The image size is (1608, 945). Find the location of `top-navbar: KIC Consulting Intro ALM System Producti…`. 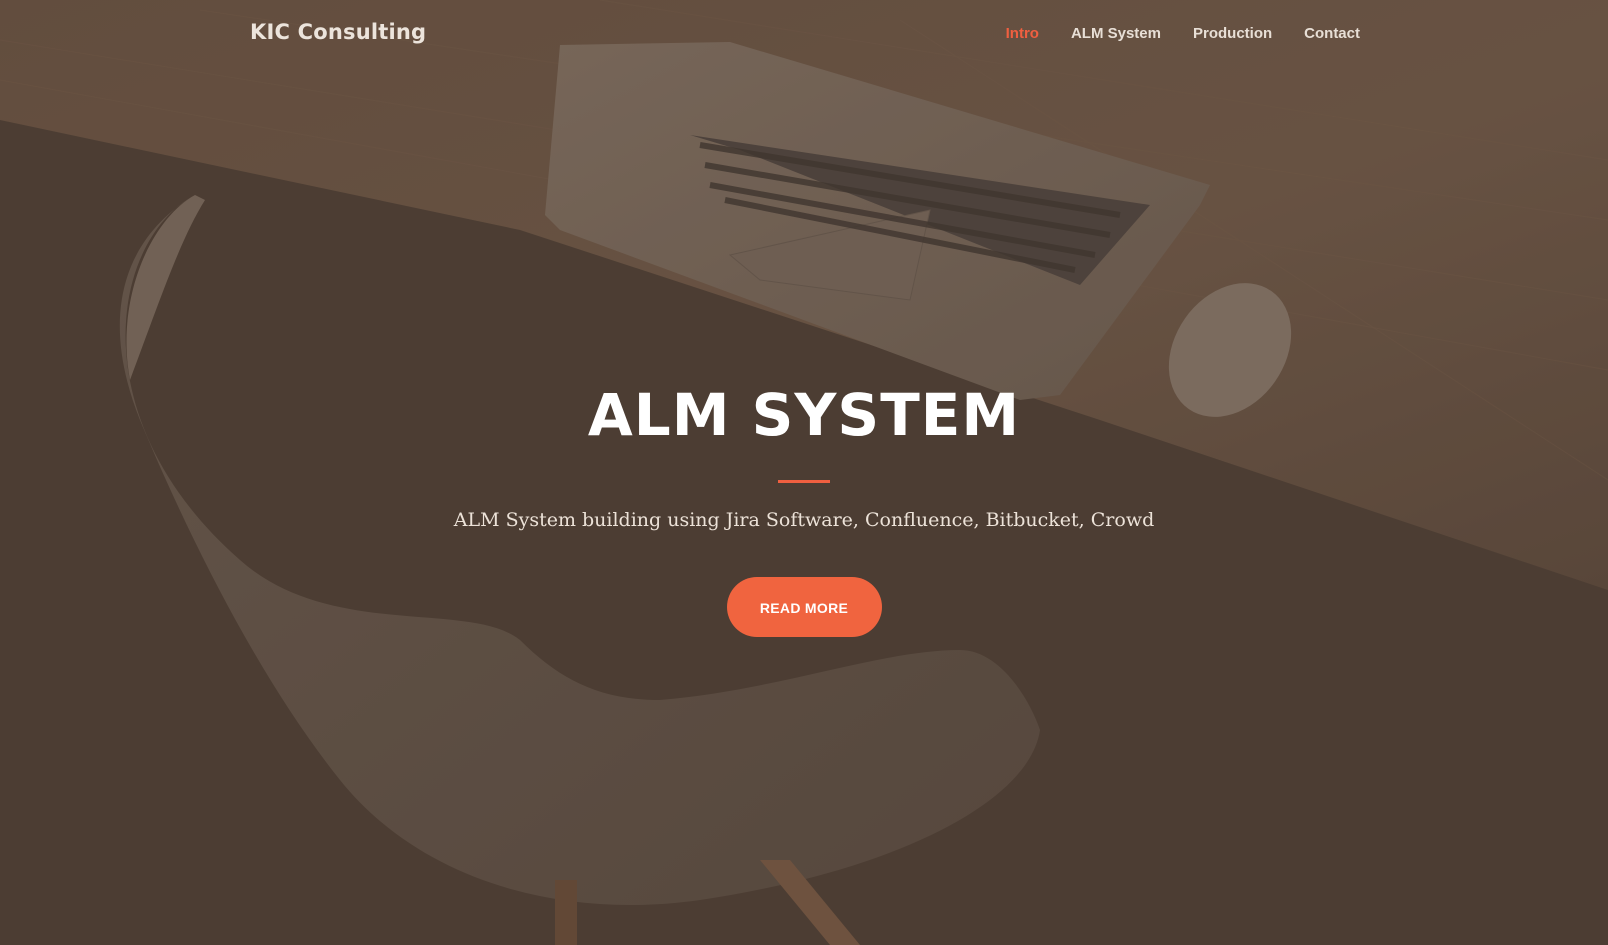

top-navbar: KIC Consulting Intro ALM System Producti… is located at coordinates (804, 35).